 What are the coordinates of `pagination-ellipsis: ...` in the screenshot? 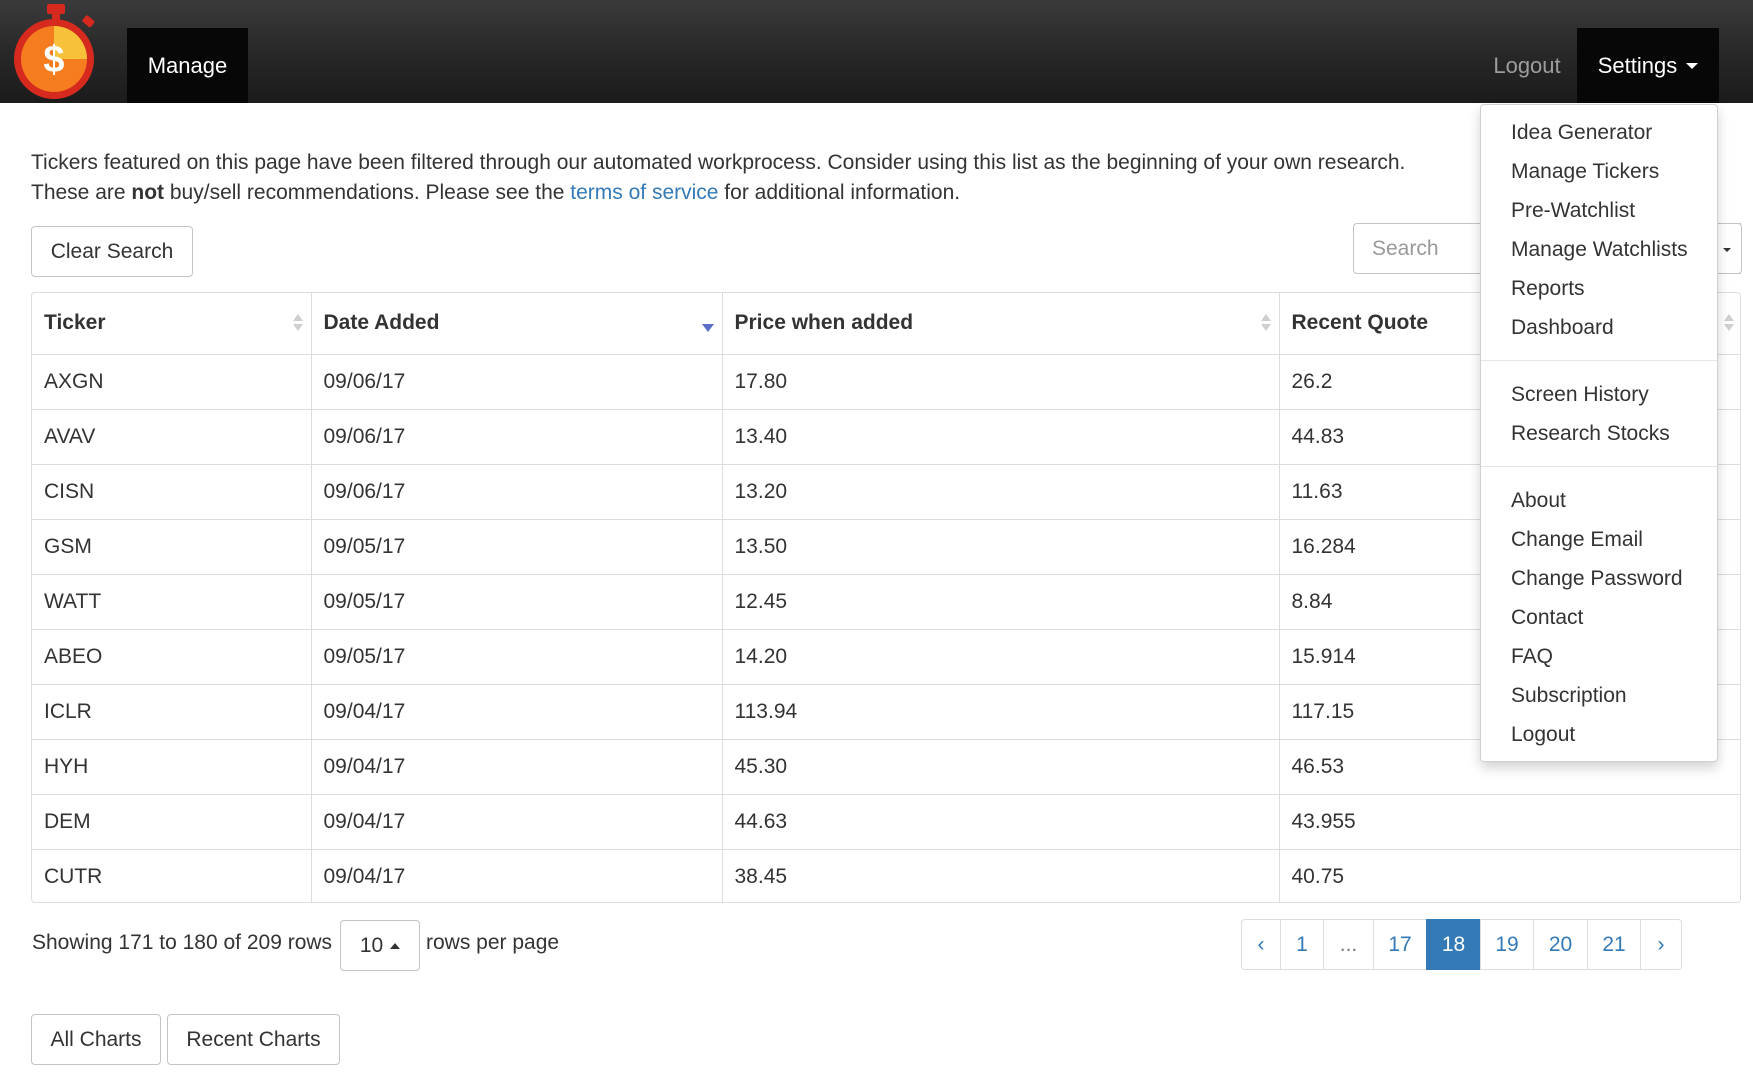 It's located at (1348, 944).